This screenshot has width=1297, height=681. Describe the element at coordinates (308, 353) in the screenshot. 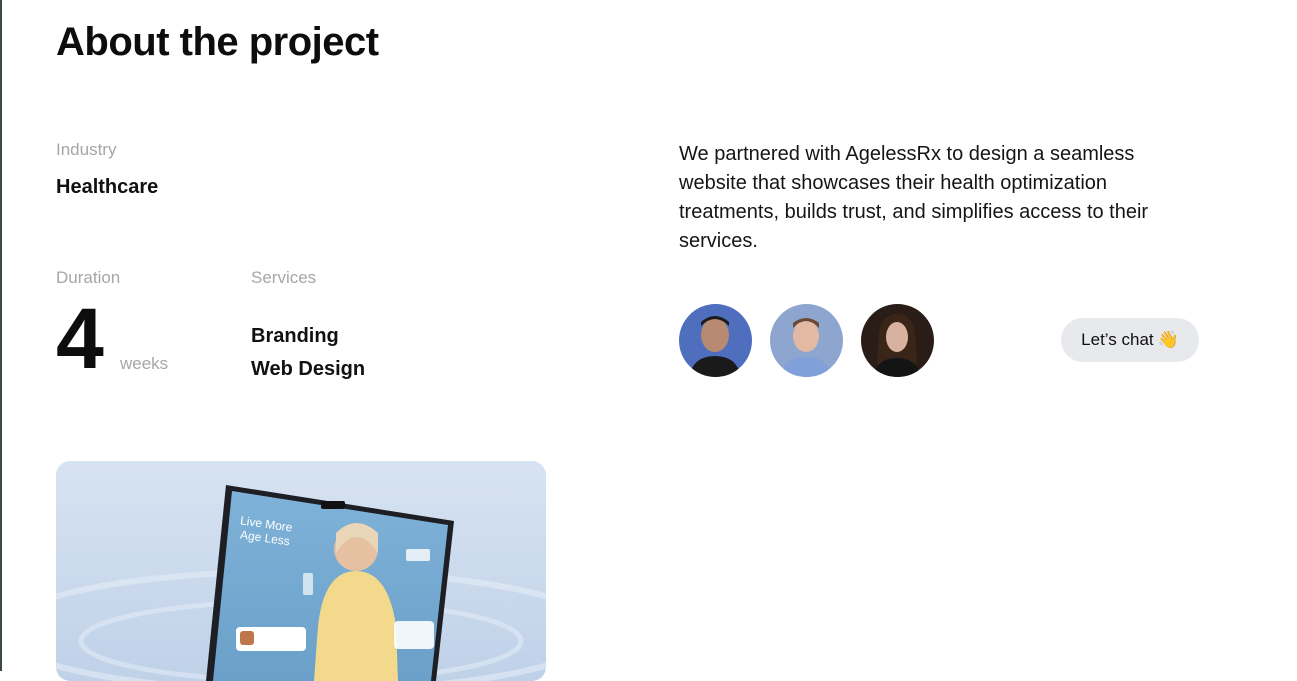

I see `services-list: Branding Web Design` at that location.